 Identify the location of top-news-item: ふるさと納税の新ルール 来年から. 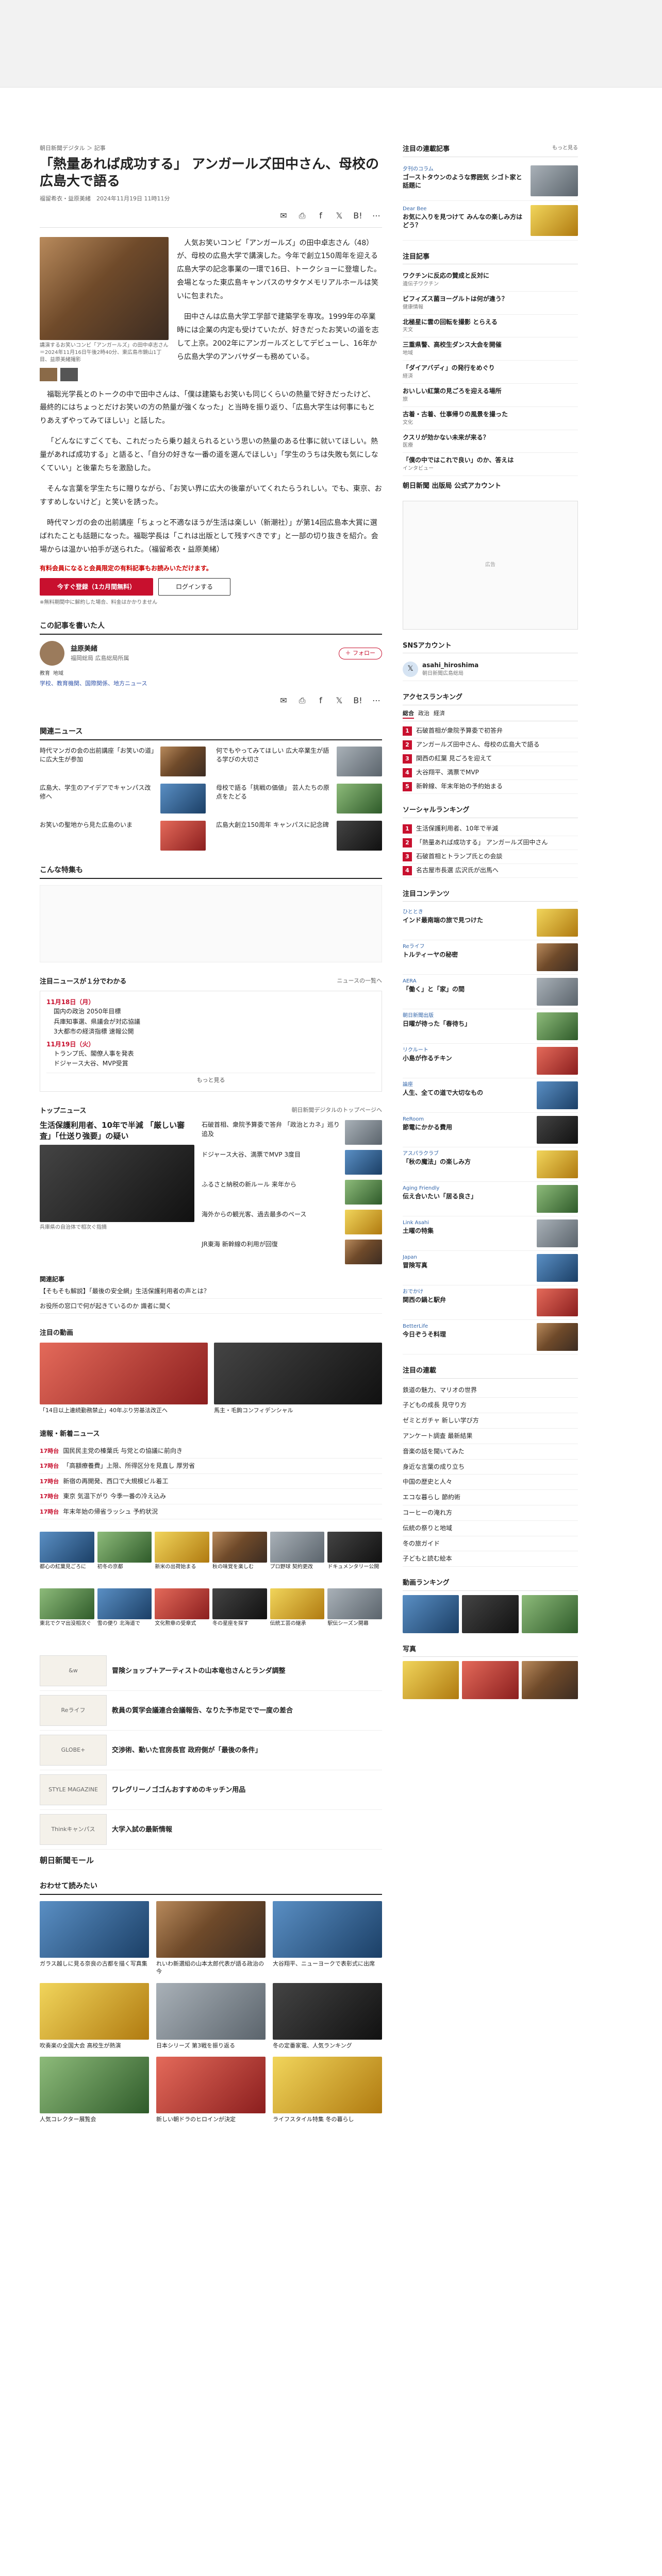
(292, 1192).